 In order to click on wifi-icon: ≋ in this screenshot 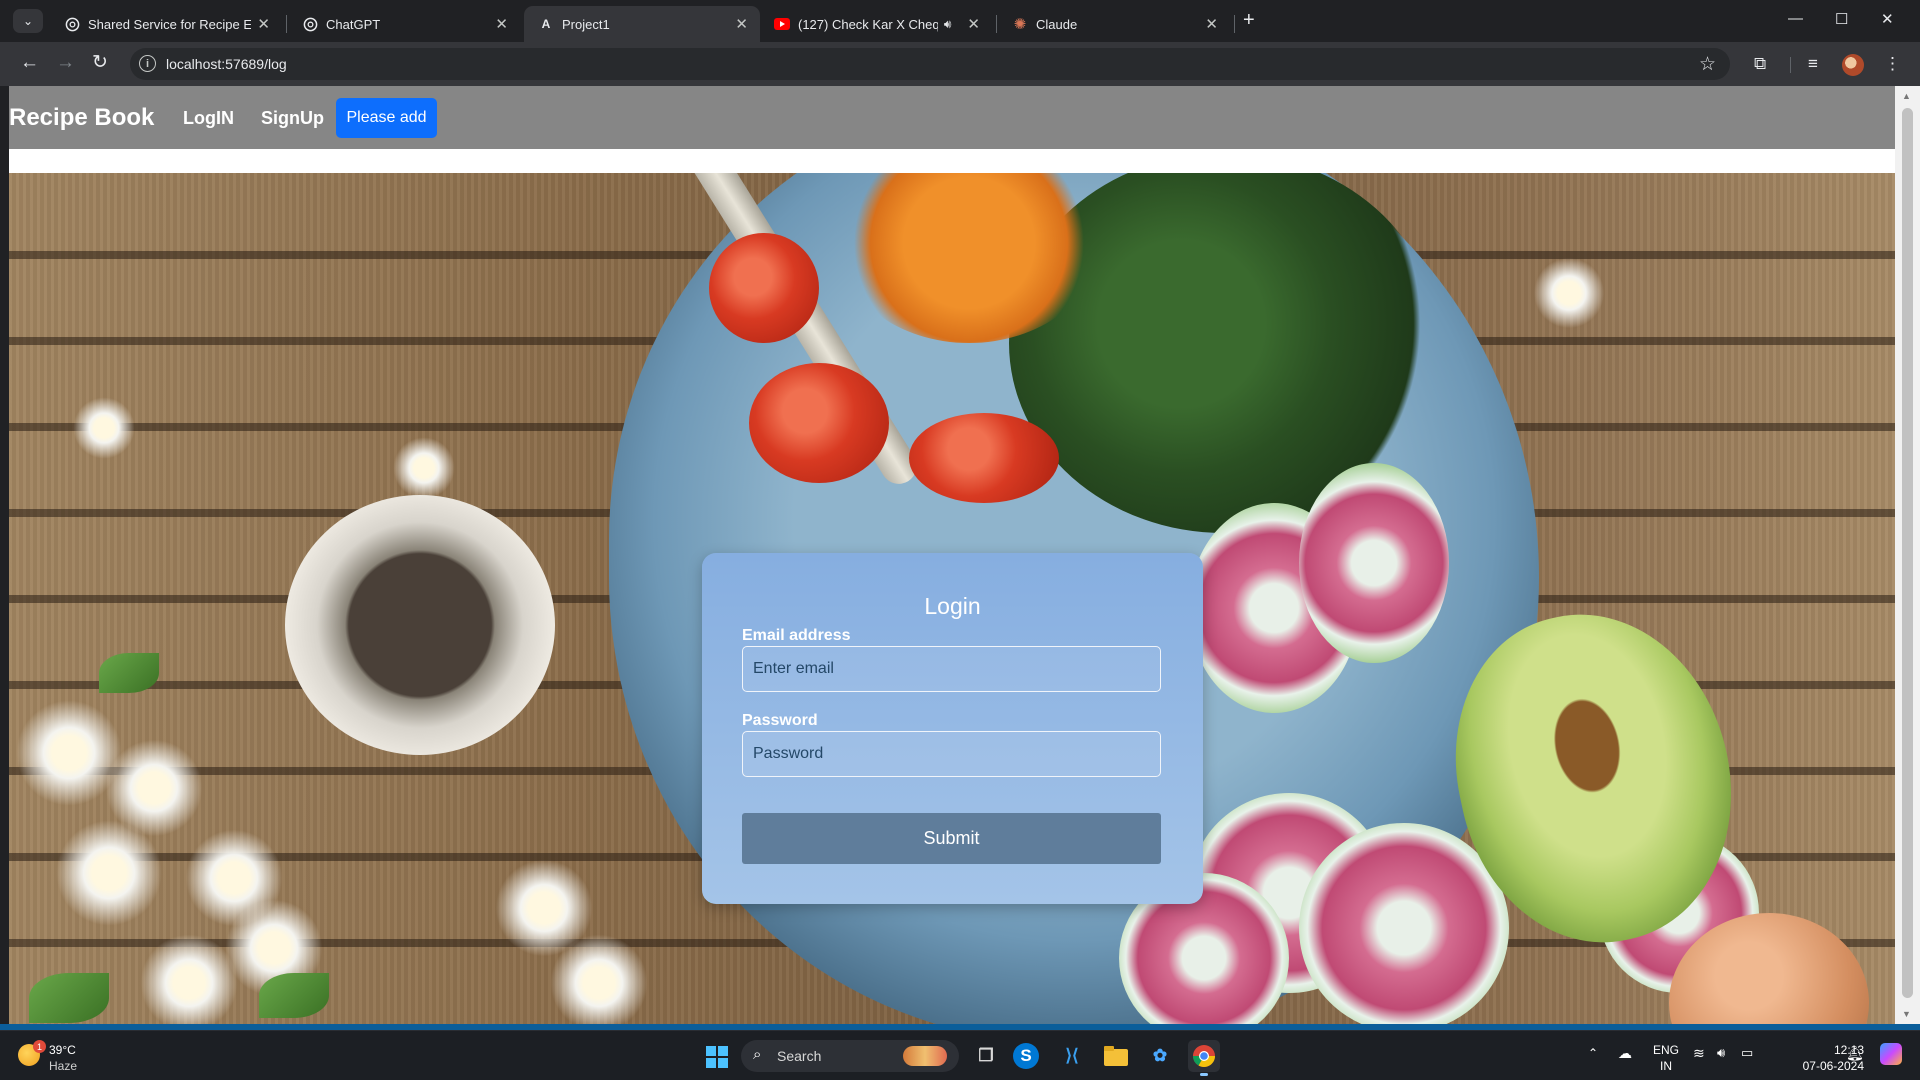, I will do `click(1699, 1053)`.